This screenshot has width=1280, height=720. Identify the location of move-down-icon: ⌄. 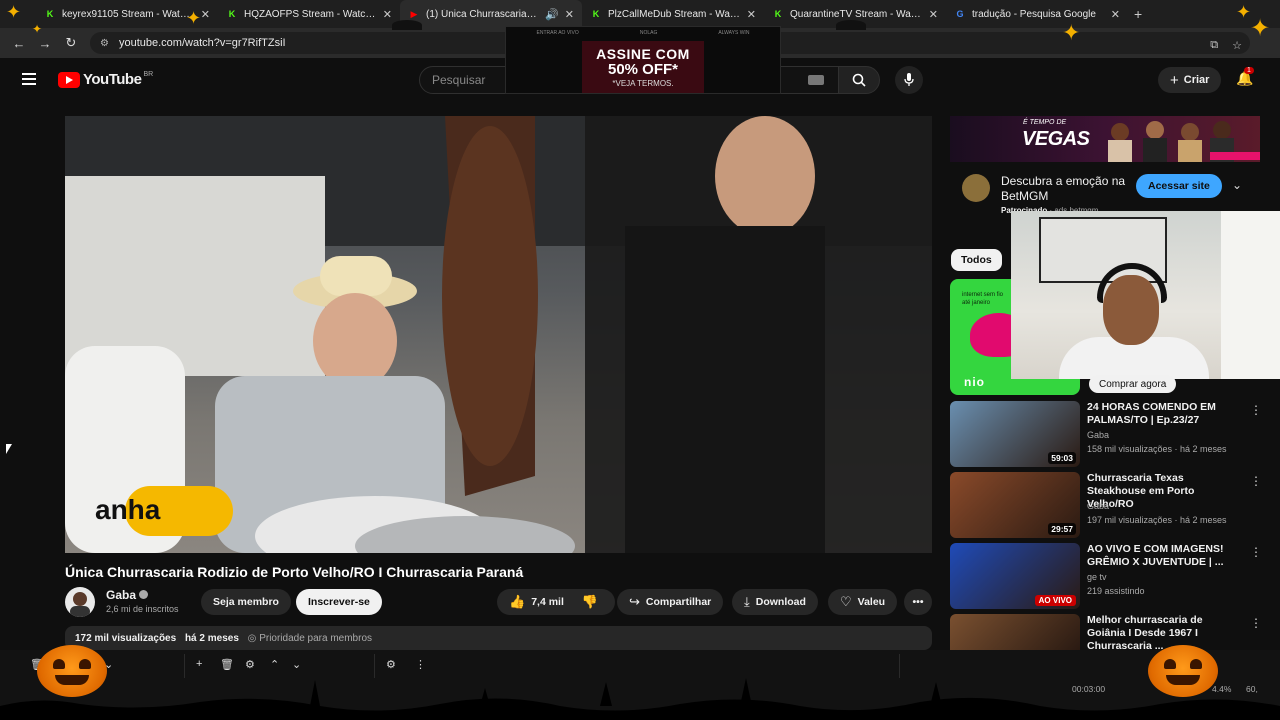
(296, 664).